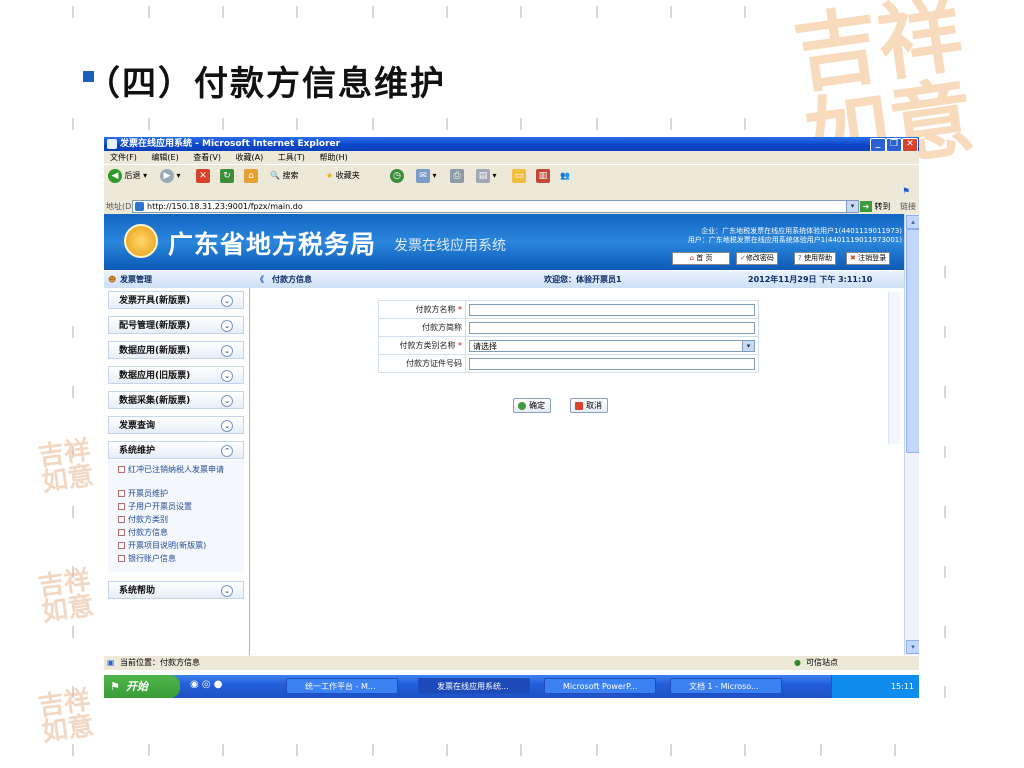 Image resolution: width=1024 pixels, height=768 pixels. What do you see at coordinates (522, 405) in the screenshot?
I see `check-icon` at bounding box center [522, 405].